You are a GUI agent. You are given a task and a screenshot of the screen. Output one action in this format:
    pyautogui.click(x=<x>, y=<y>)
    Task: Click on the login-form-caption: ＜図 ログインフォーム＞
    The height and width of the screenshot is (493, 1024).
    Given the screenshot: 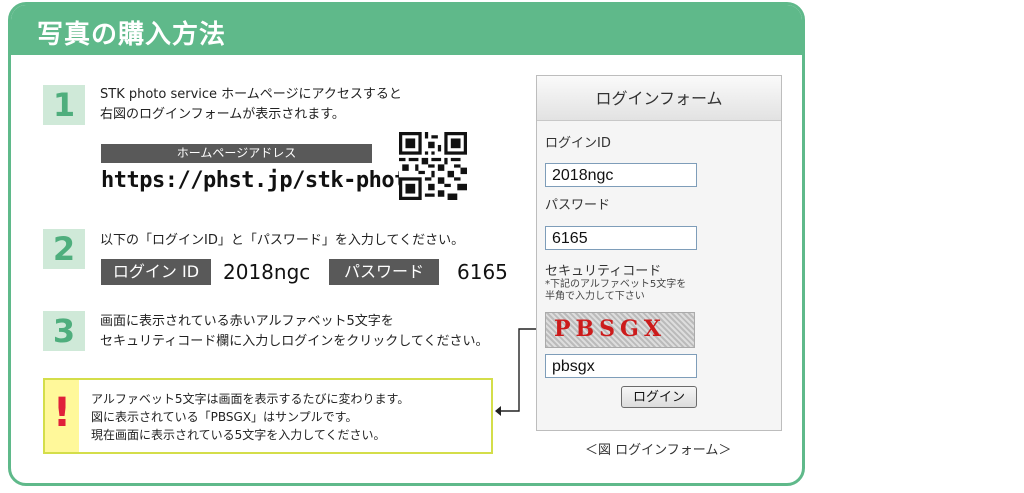 What is the action you would take?
    pyautogui.click(x=658, y=450)
    